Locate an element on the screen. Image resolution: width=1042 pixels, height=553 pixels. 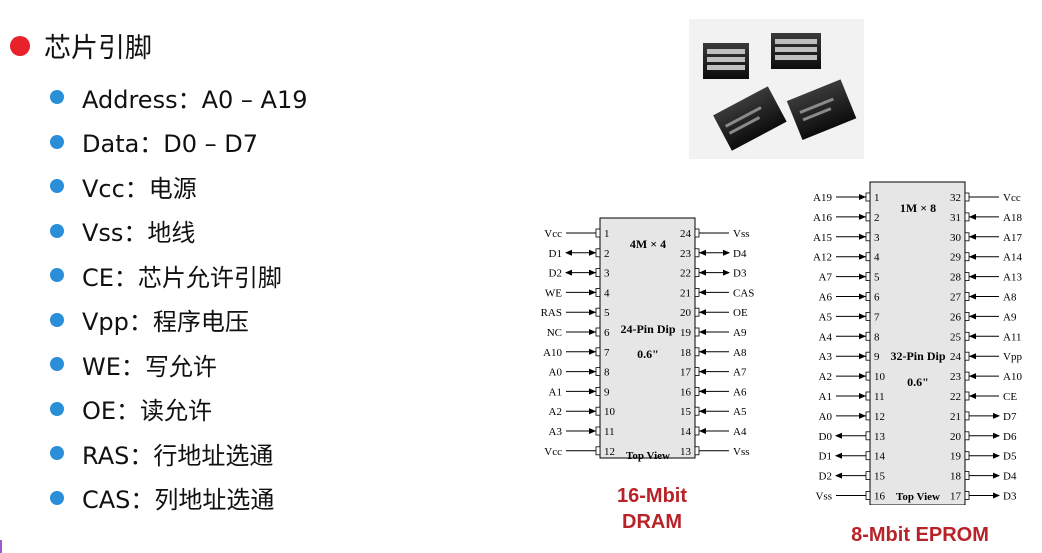
dram-pin-name: A2 is located at coordinates (555, 412).